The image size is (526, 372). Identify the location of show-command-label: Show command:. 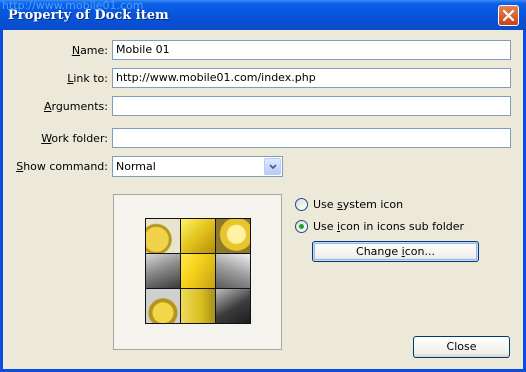
(62, 166).